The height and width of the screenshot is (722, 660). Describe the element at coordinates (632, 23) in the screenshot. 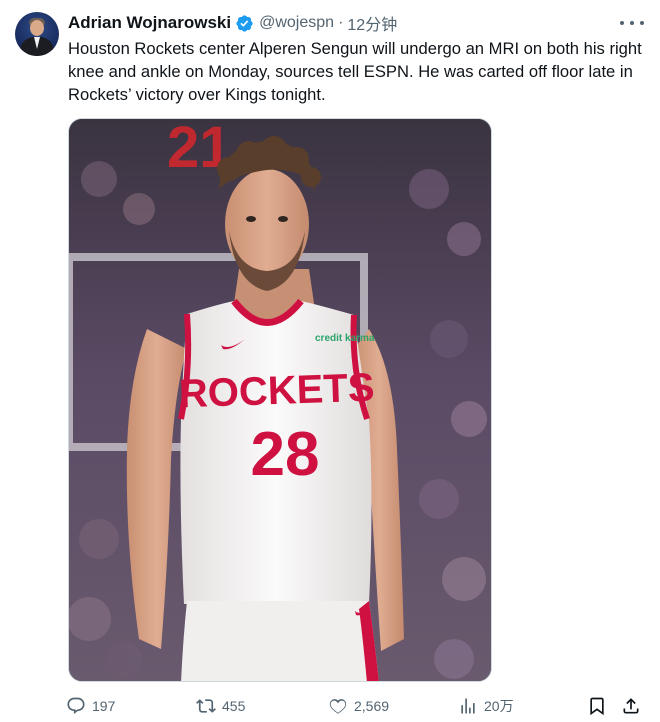

I see `more-dots-icon` at that location.